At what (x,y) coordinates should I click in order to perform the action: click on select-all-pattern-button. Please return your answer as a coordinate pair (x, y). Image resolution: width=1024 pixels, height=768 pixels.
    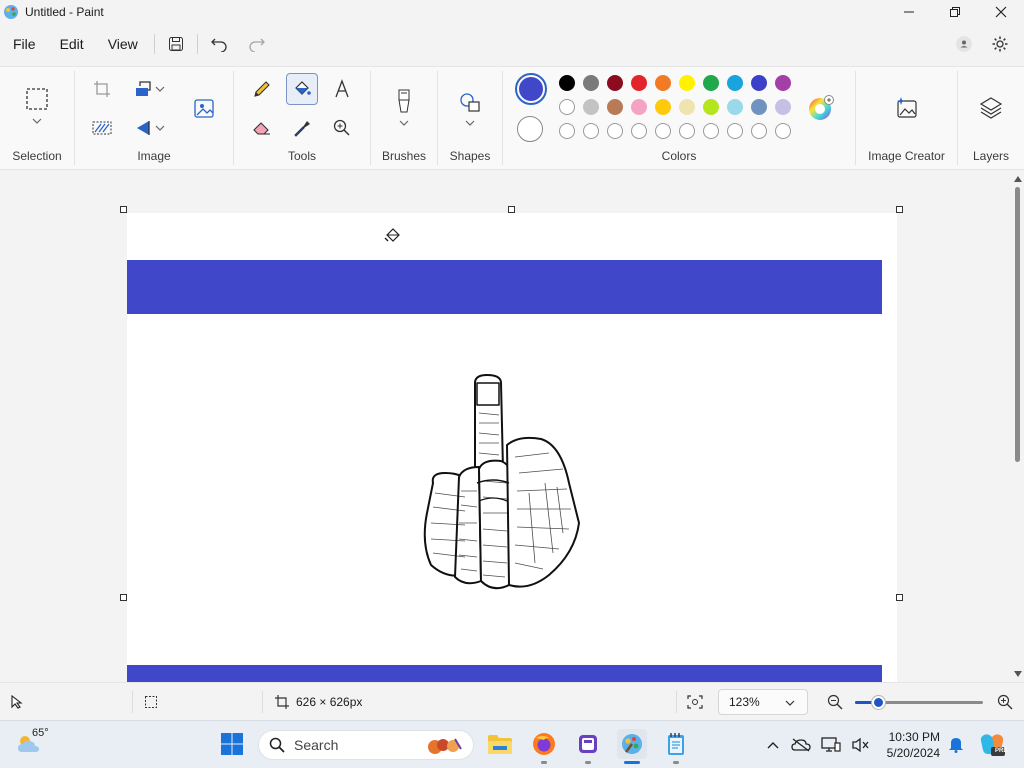
    Looking at the image, I should click on (102, 128).